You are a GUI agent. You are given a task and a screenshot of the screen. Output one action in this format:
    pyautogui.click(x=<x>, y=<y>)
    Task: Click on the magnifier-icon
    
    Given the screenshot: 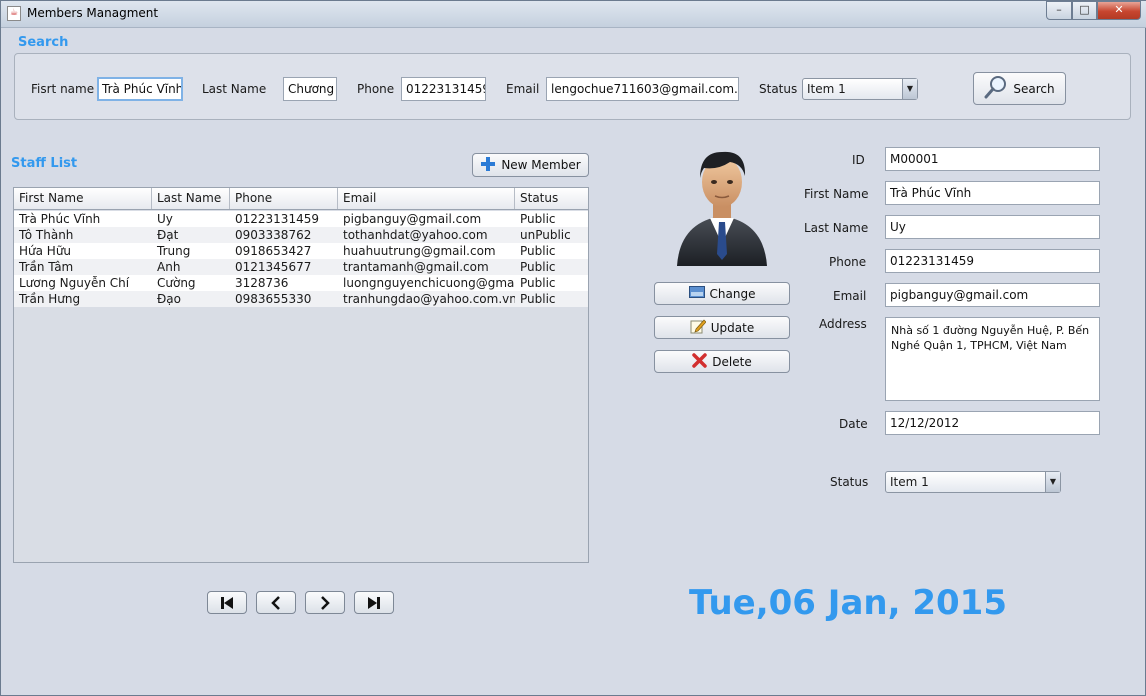 What is the action you would take?
    pyautogui.click(x=996, y=88)
    